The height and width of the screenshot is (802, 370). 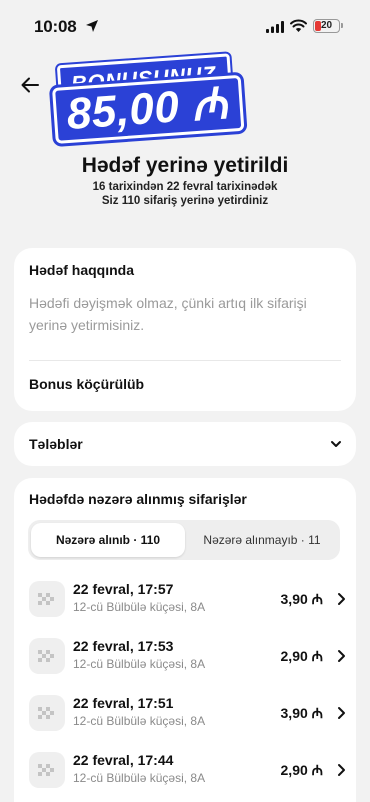 I want to click on divider, so click(x=185, y=360).